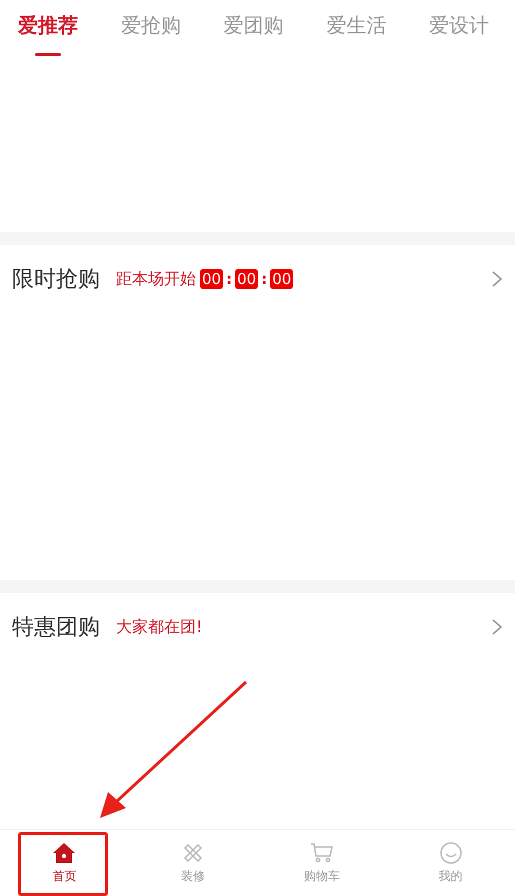  What do you see at coordinates (322, 876) in the screenshot?
I see `nav-label: 购物车` at bounding box center [322, 876].